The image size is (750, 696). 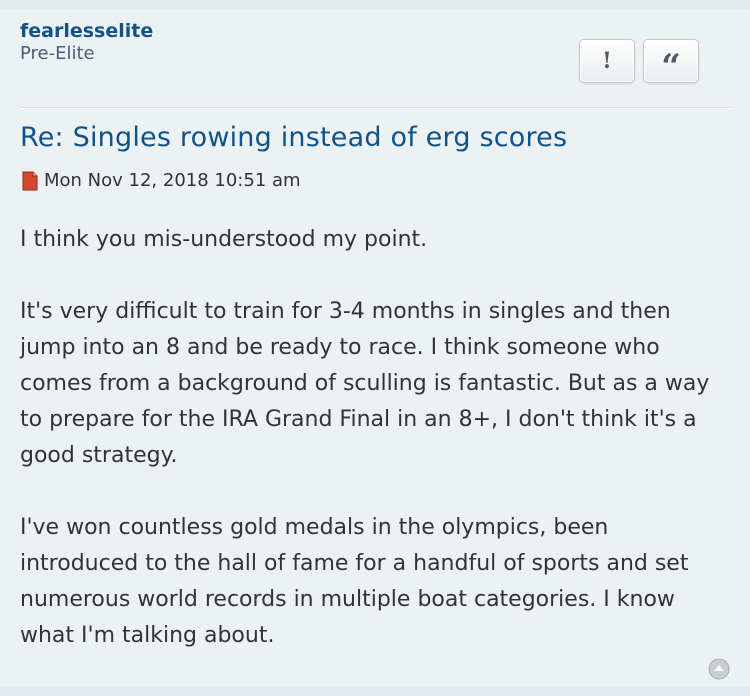 I want to click on post-author: fearlesselite Pre-Elite, so click(x=86, y=42).